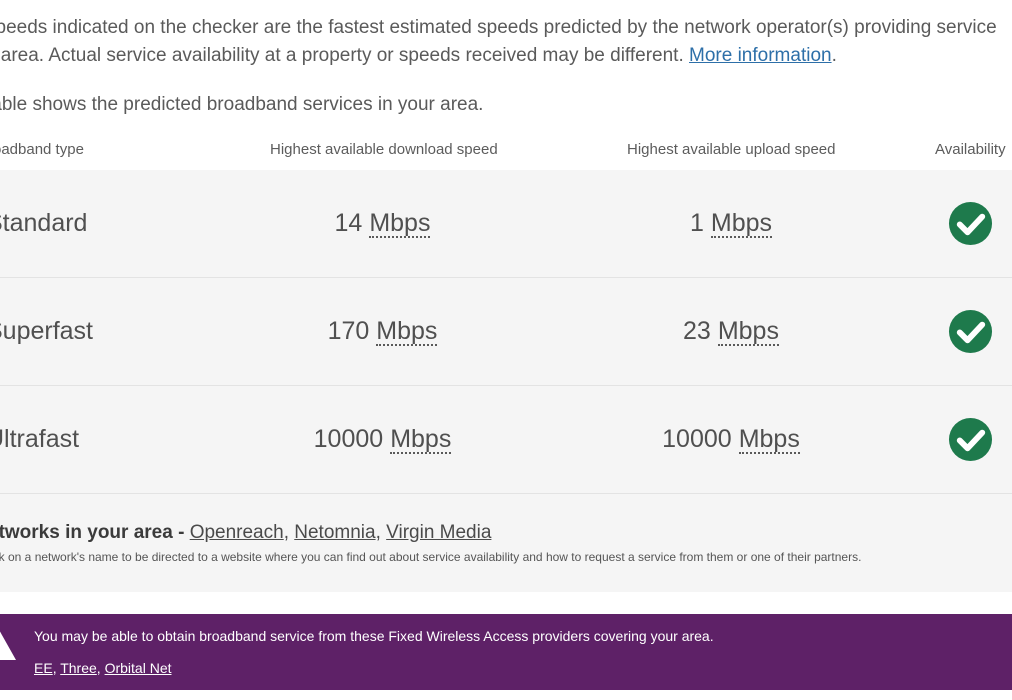 The image size is (1012, 700). I want to click on broadband-type: Ultrafast, so click(40, 439).